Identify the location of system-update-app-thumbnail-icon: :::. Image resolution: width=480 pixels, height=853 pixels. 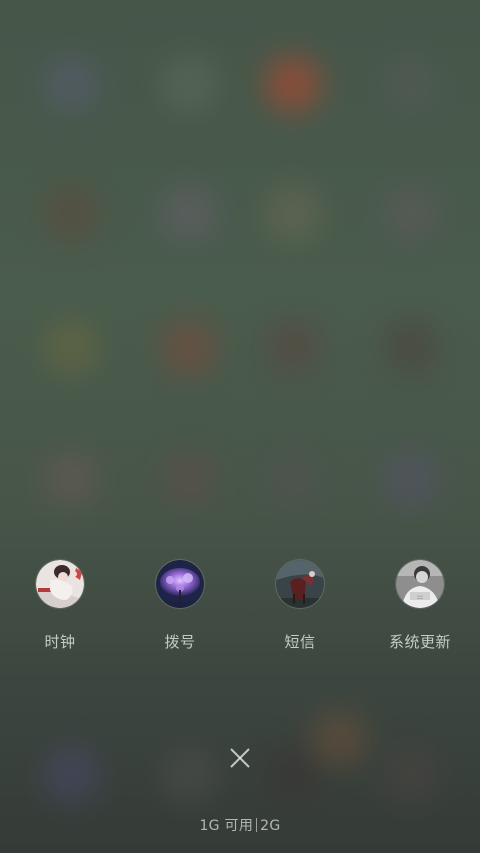
(420, 584).